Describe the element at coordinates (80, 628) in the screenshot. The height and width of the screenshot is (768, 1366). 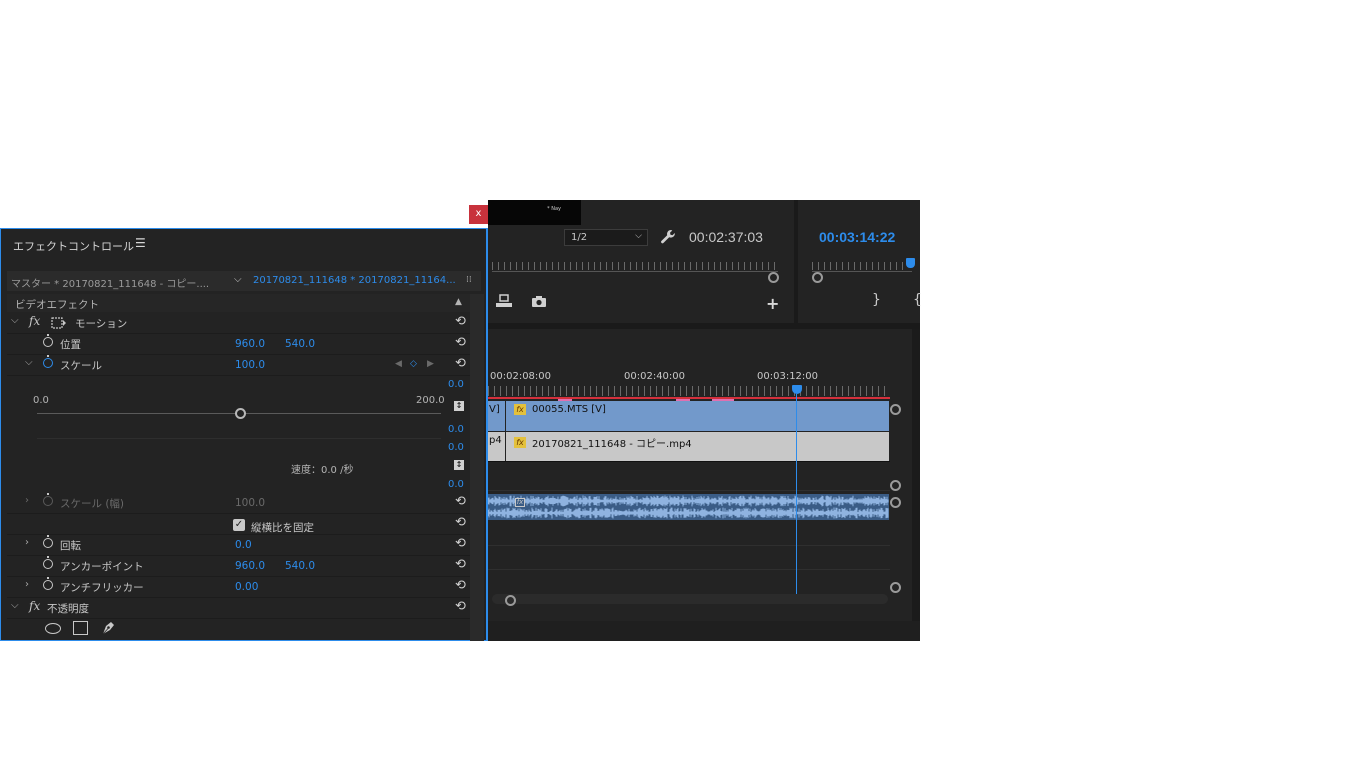
I see `rectangle-mask-icon` at that location.